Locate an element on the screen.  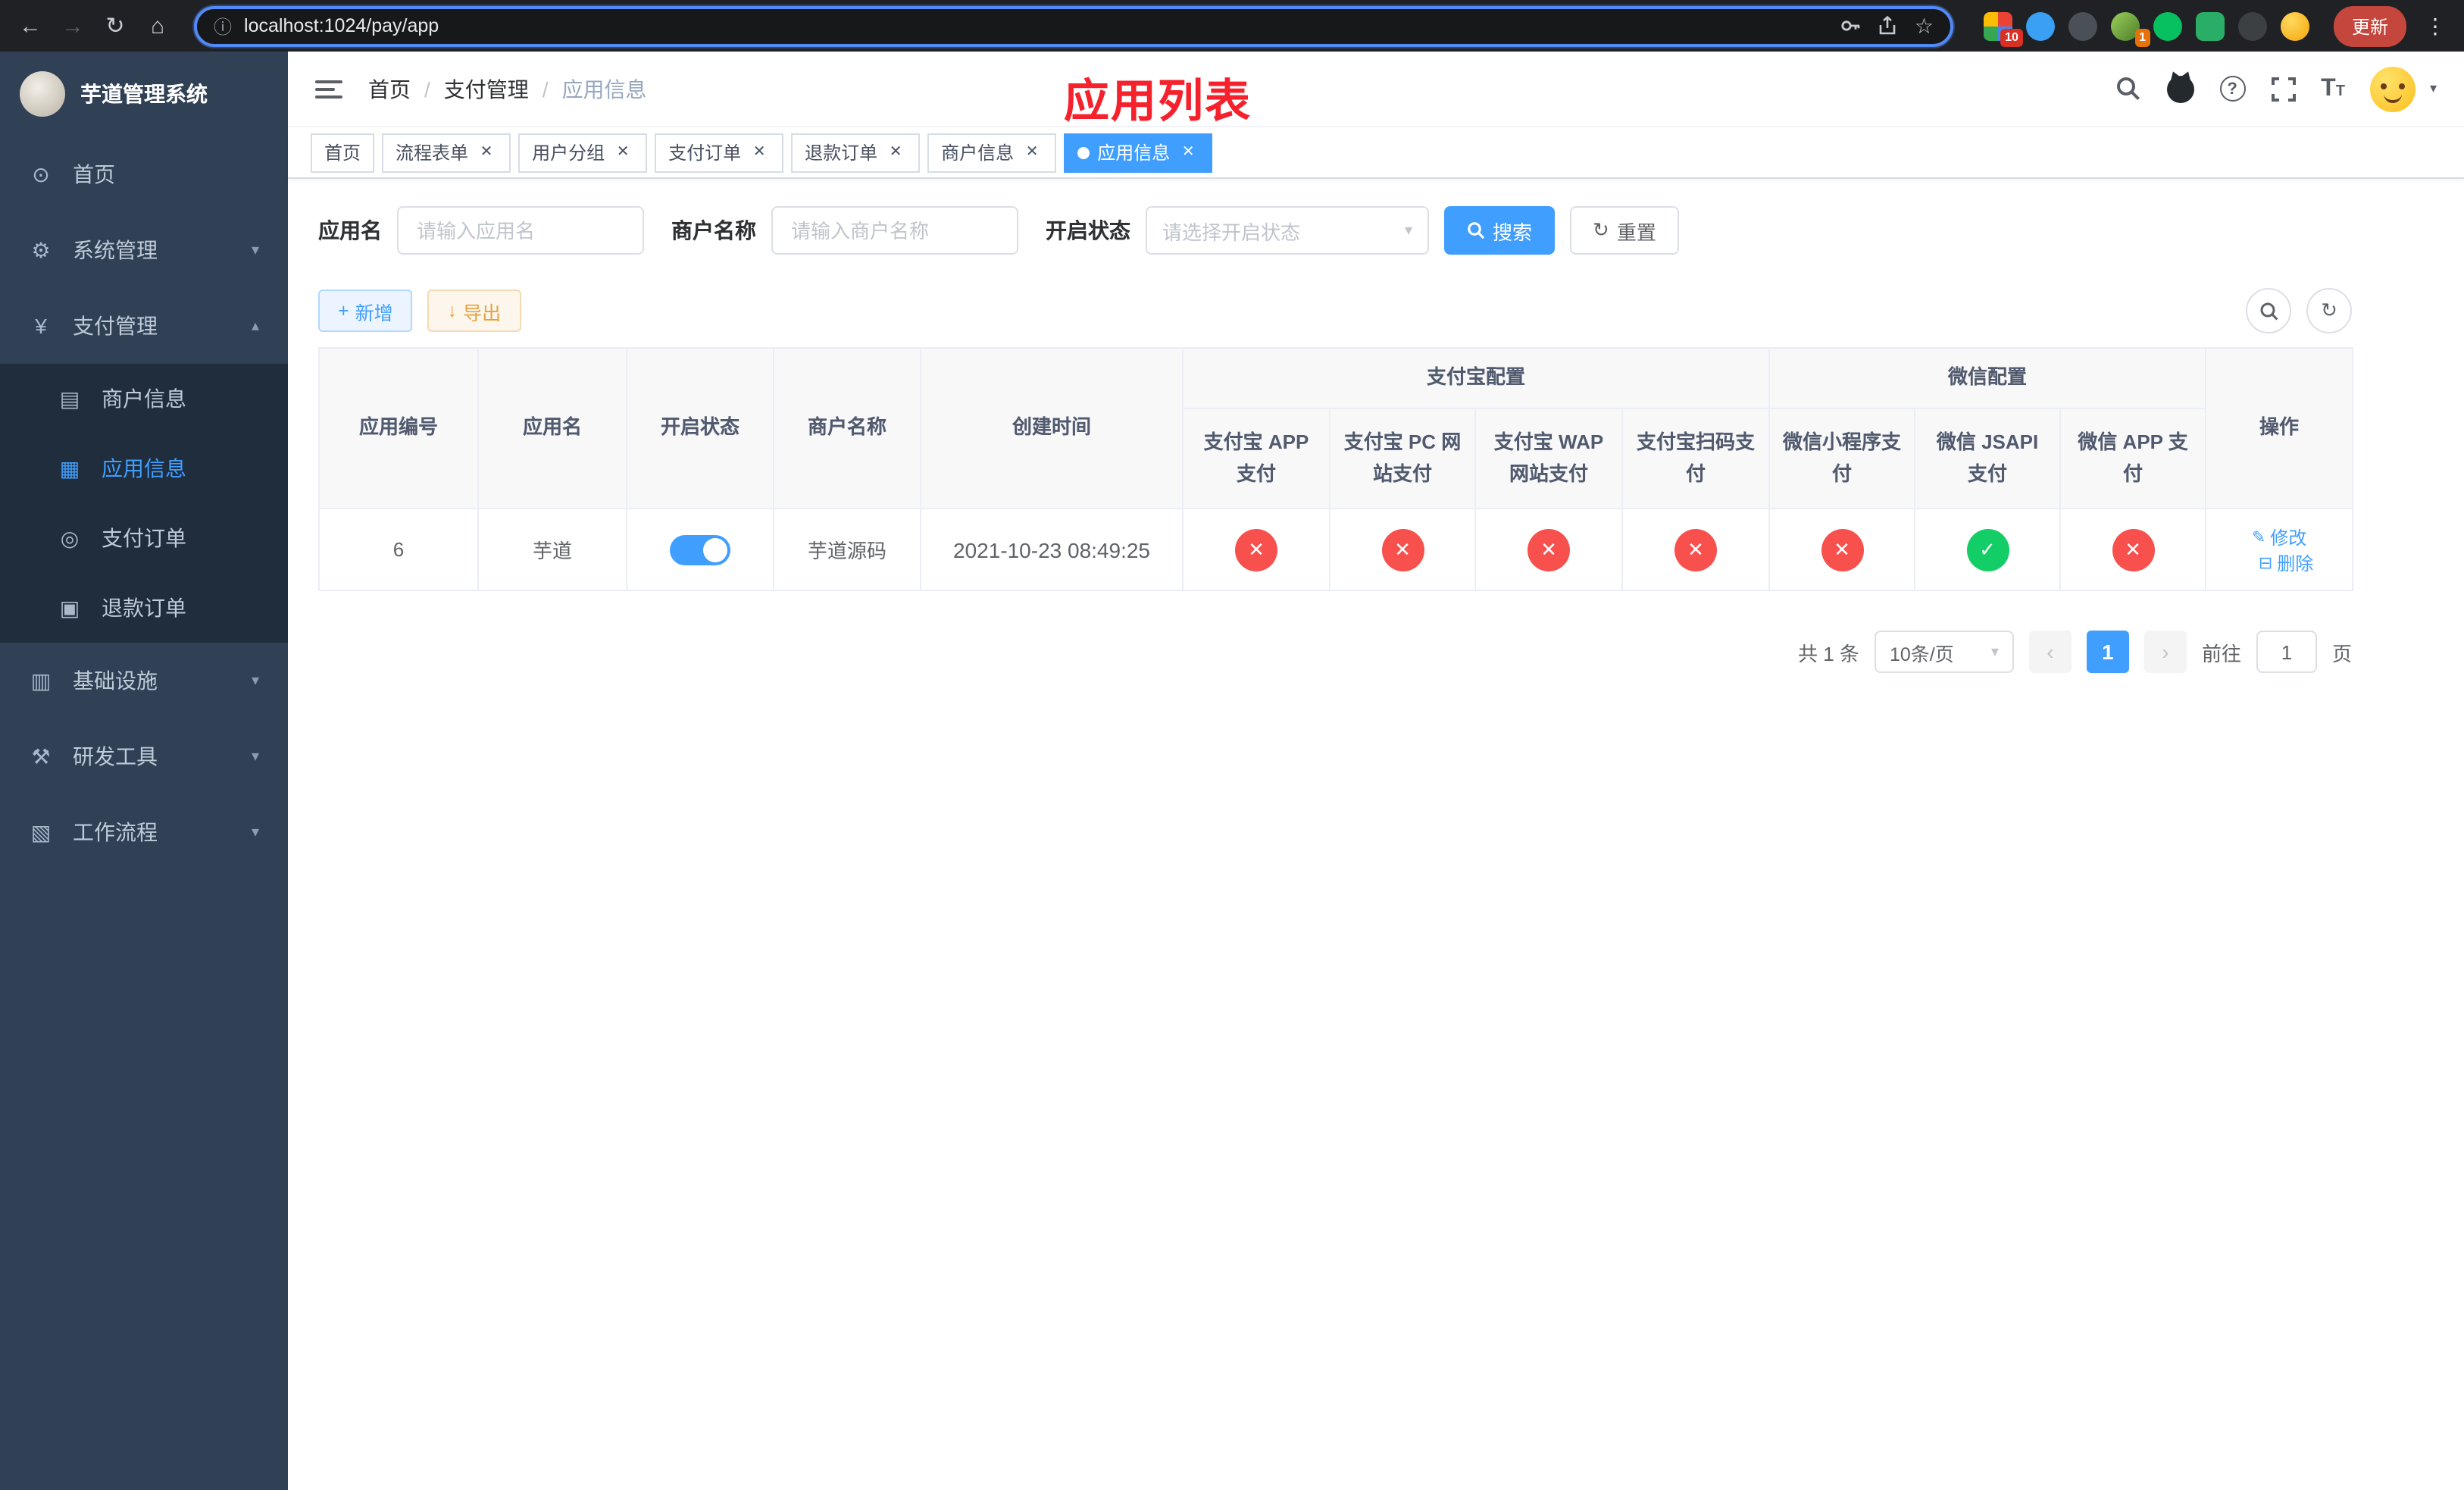
add-button: + 新增 is located at coordinates (365, 311).